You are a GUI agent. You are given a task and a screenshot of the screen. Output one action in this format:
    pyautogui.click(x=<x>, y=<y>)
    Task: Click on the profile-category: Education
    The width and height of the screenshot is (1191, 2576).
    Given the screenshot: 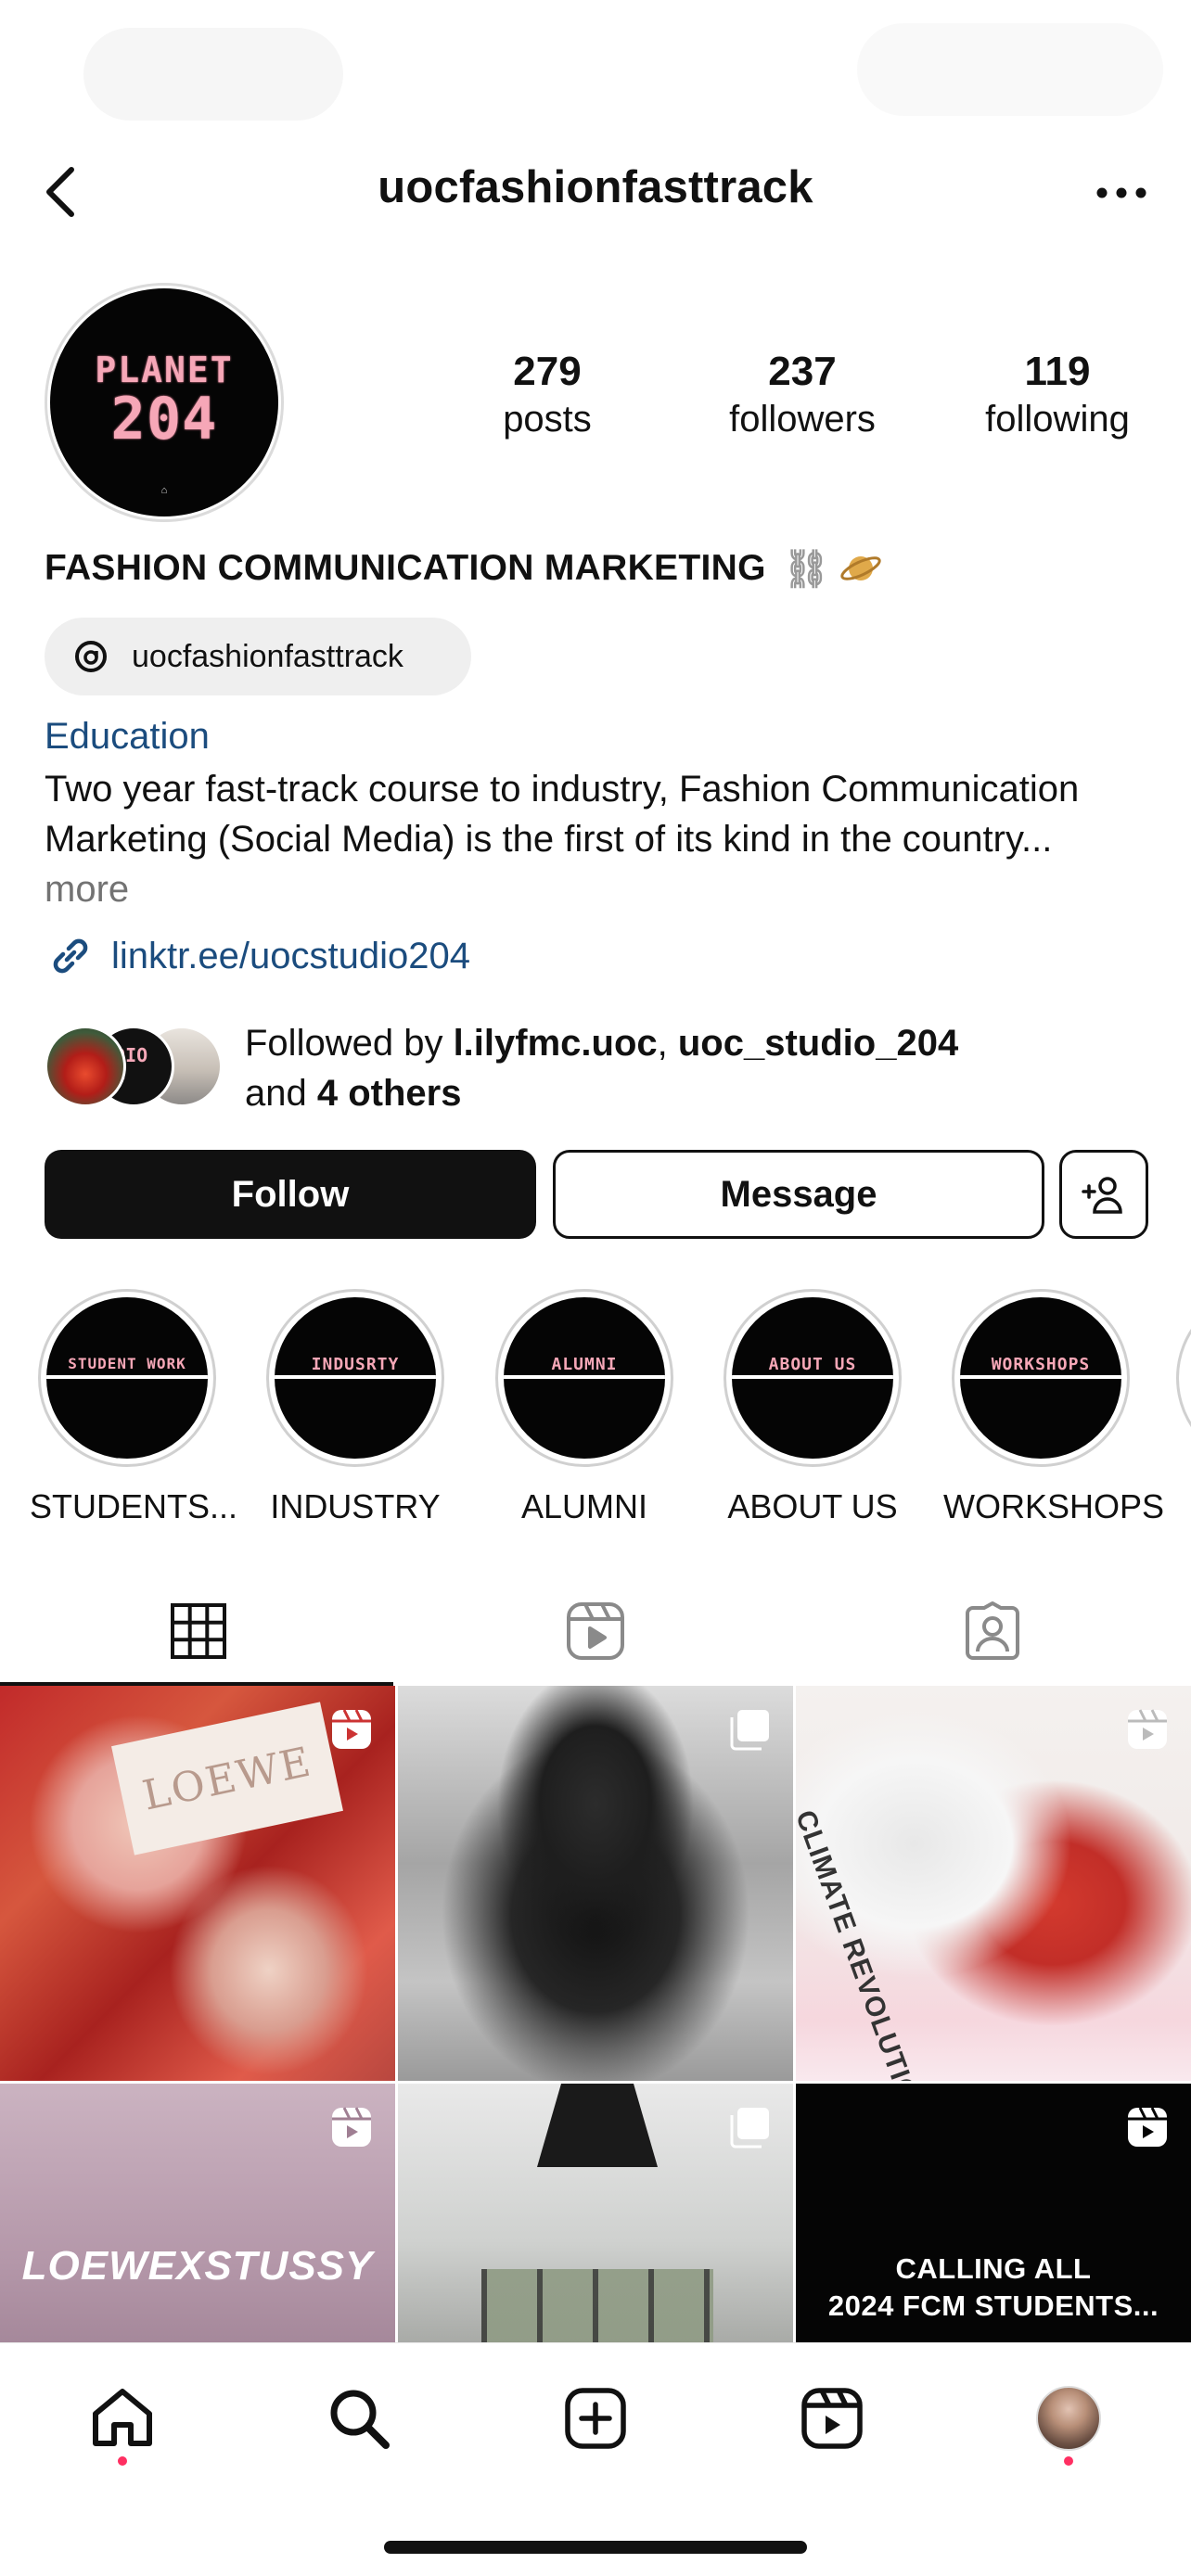 What is the action you would take?
    pyautogui.click(x=127, y=736)
    